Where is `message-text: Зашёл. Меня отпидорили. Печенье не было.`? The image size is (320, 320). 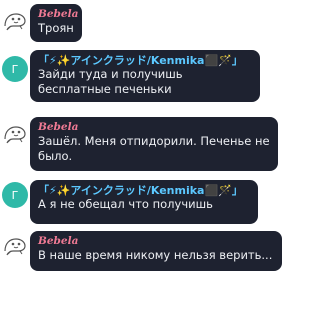 message-text: Зашёл. Меня отпидорили. Печенье не было. is located at coordinates (154, 148).